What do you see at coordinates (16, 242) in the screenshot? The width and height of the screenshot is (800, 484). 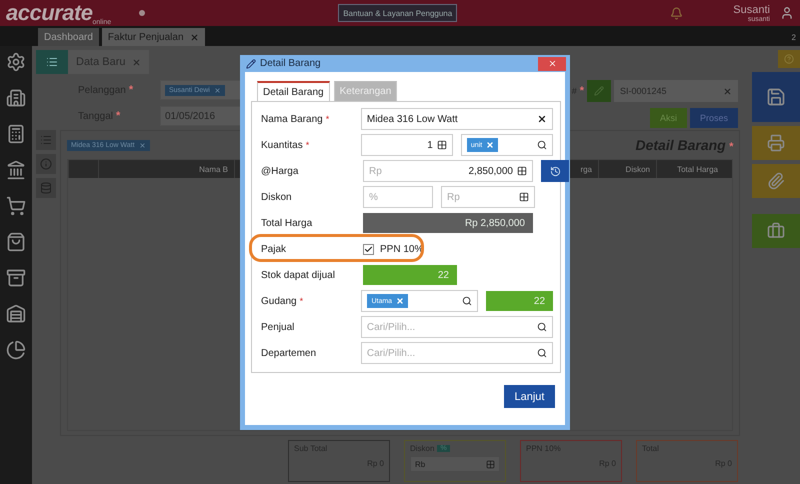 I see `bag-icon` at bounding box center [16, 242].